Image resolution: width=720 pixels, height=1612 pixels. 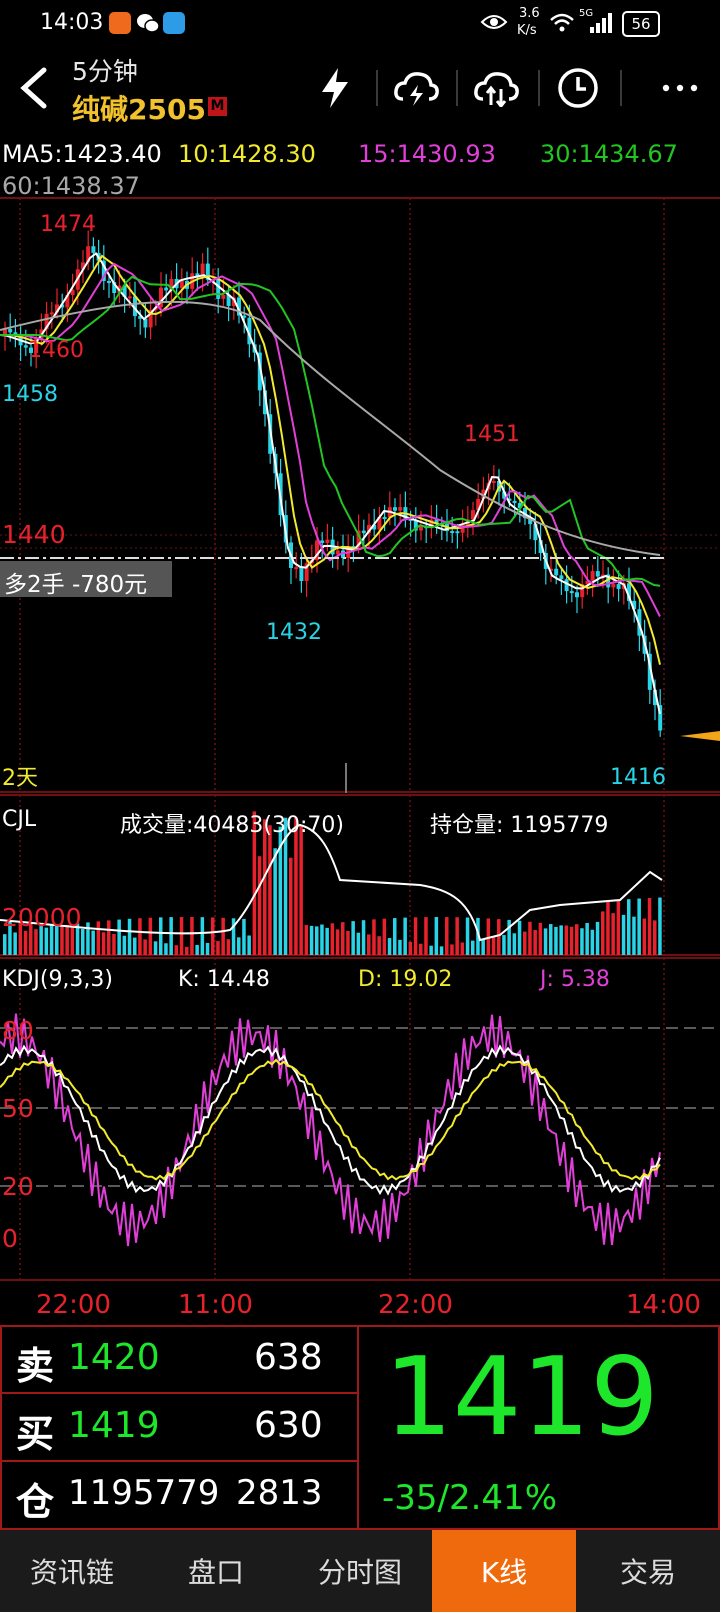 What do you see at coordinates (360, 1571) in the screenshot?
I see `tab-intraday: 分时图` at bounding box center [360, 1571].